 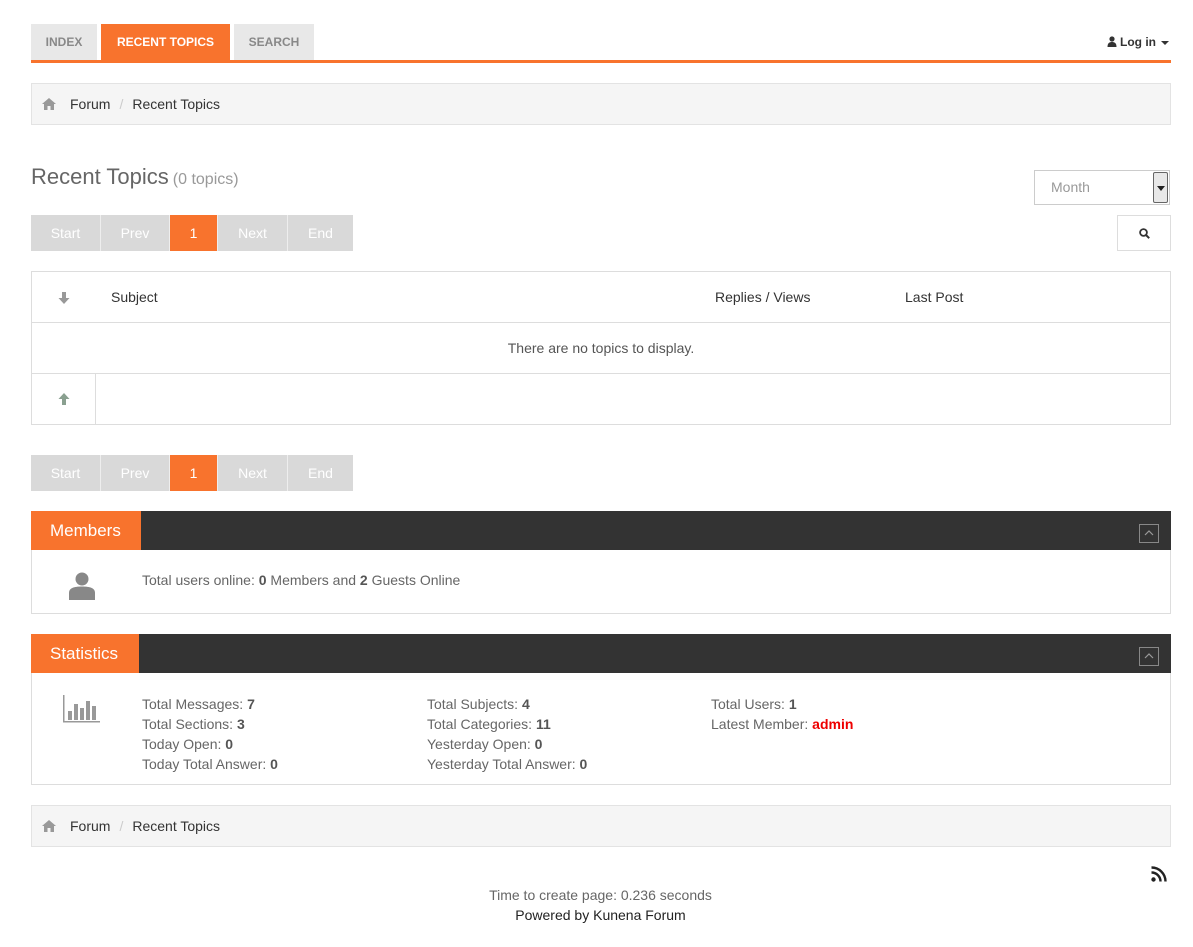 I want to click on login-label: Log in, so click(x=1138, y=42).